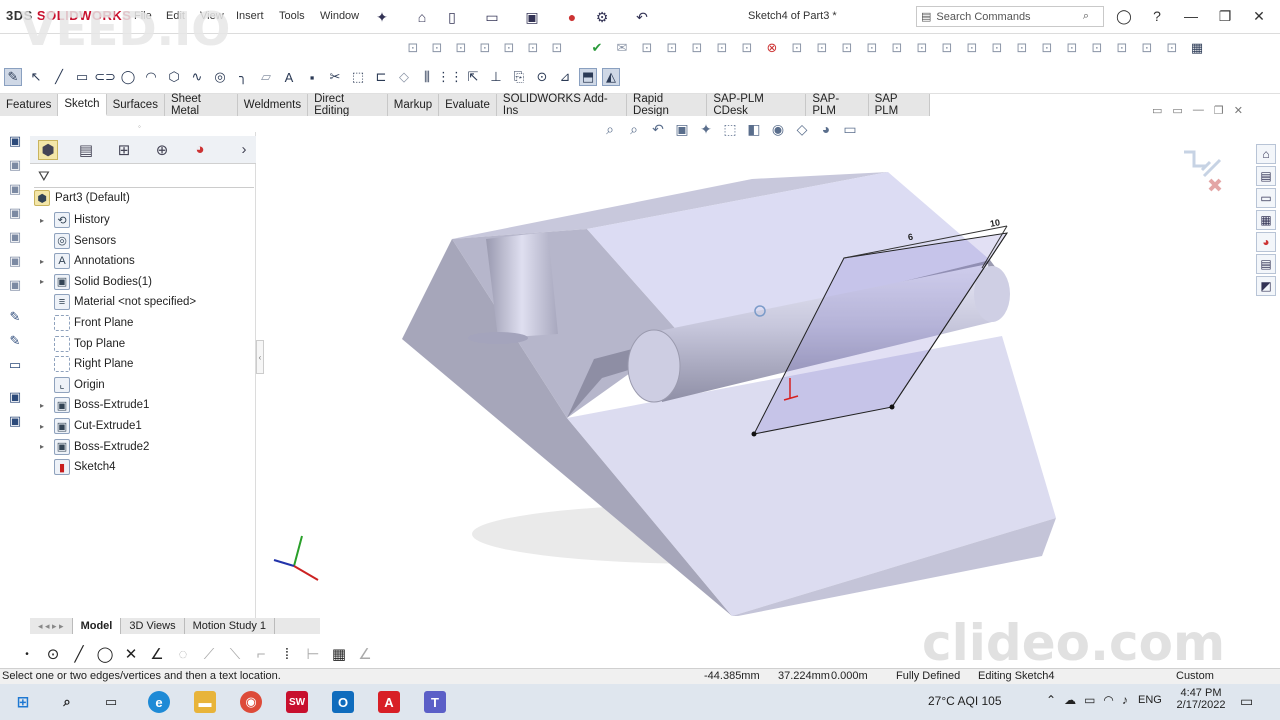  Describe the element at coordinates (87, 261) in the screenshot. I see `tree-item-annotations: ▸ A Annotations` at that location.